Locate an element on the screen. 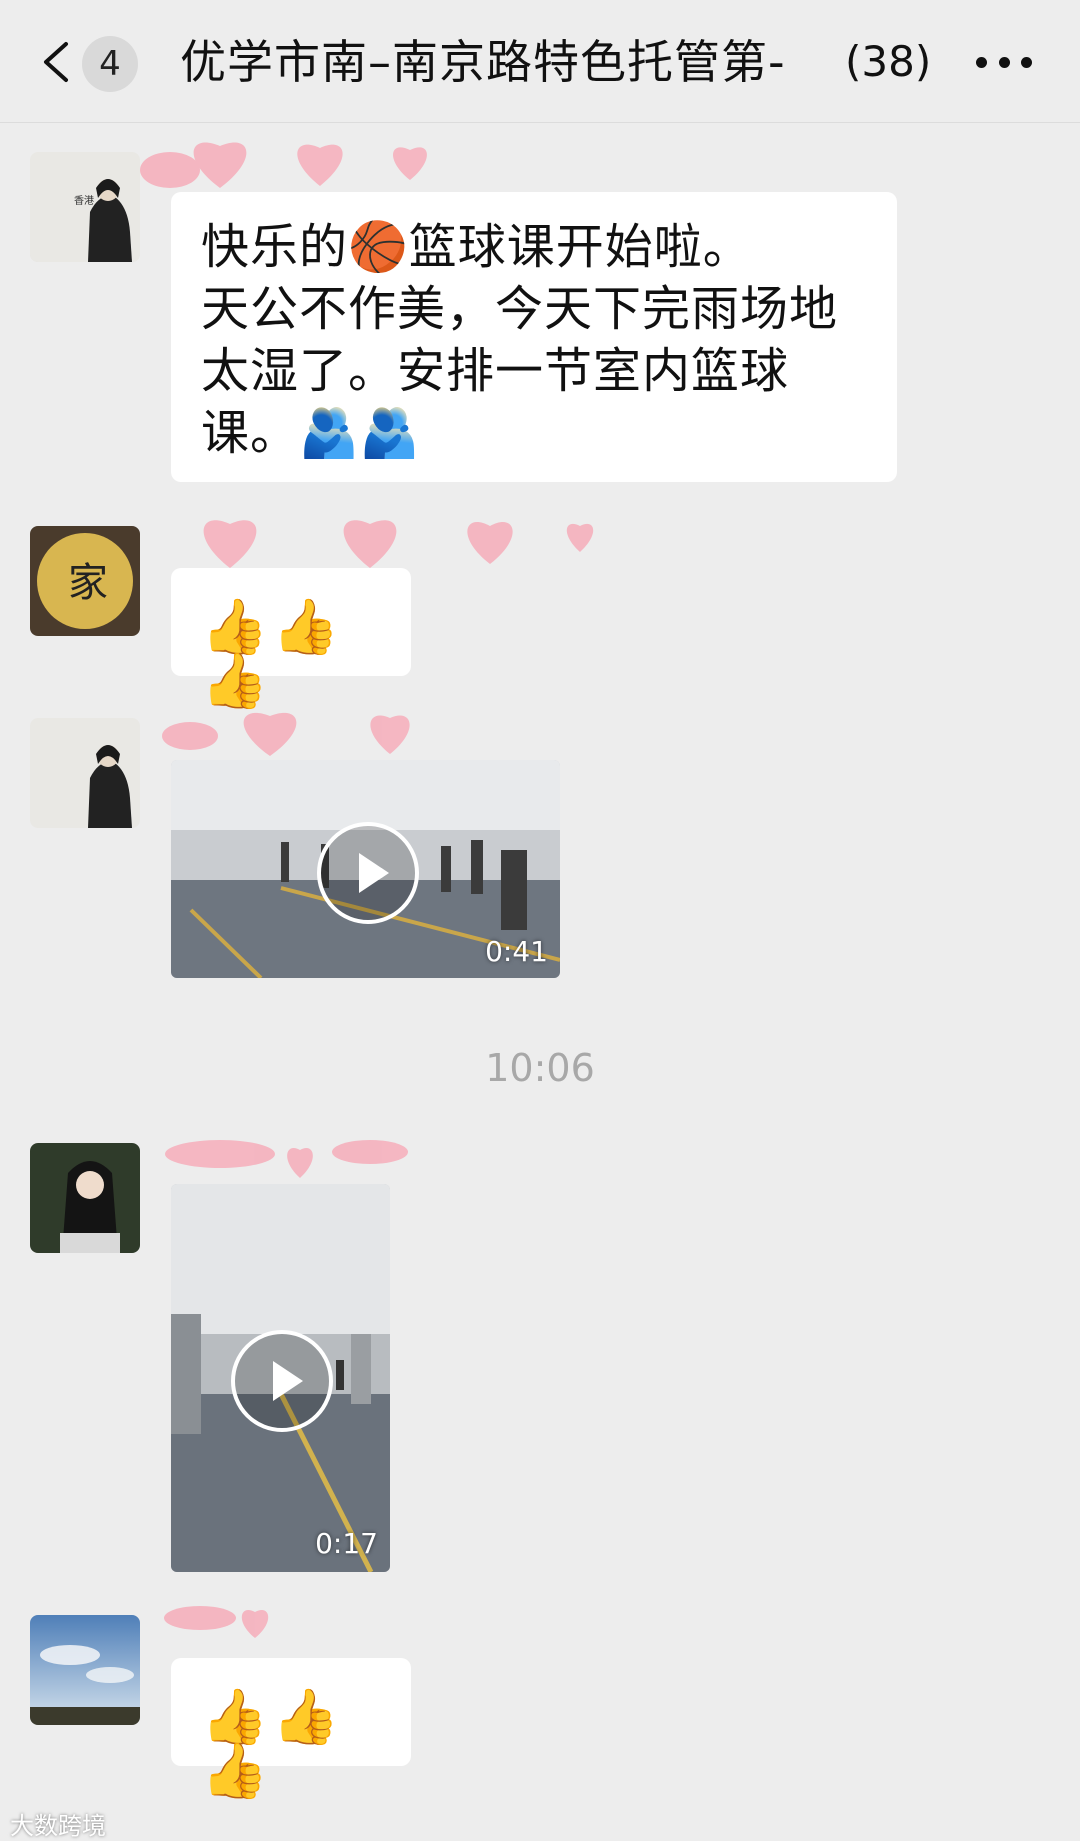 The image size is (1080, 1841). message-emoji: 👍👍👍 is located at coordinates (272, 1743).